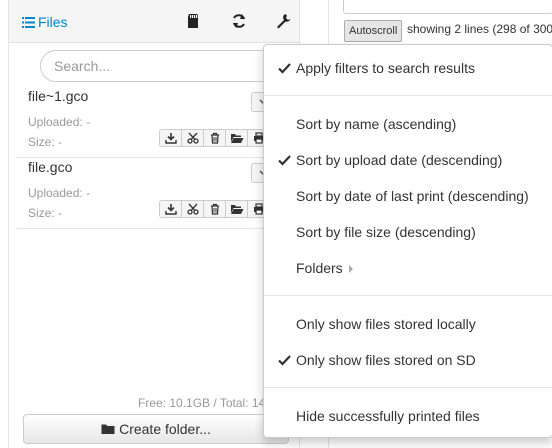  I want to click on menu-item-only-local: Only show files stored locally, so click(408, 324).